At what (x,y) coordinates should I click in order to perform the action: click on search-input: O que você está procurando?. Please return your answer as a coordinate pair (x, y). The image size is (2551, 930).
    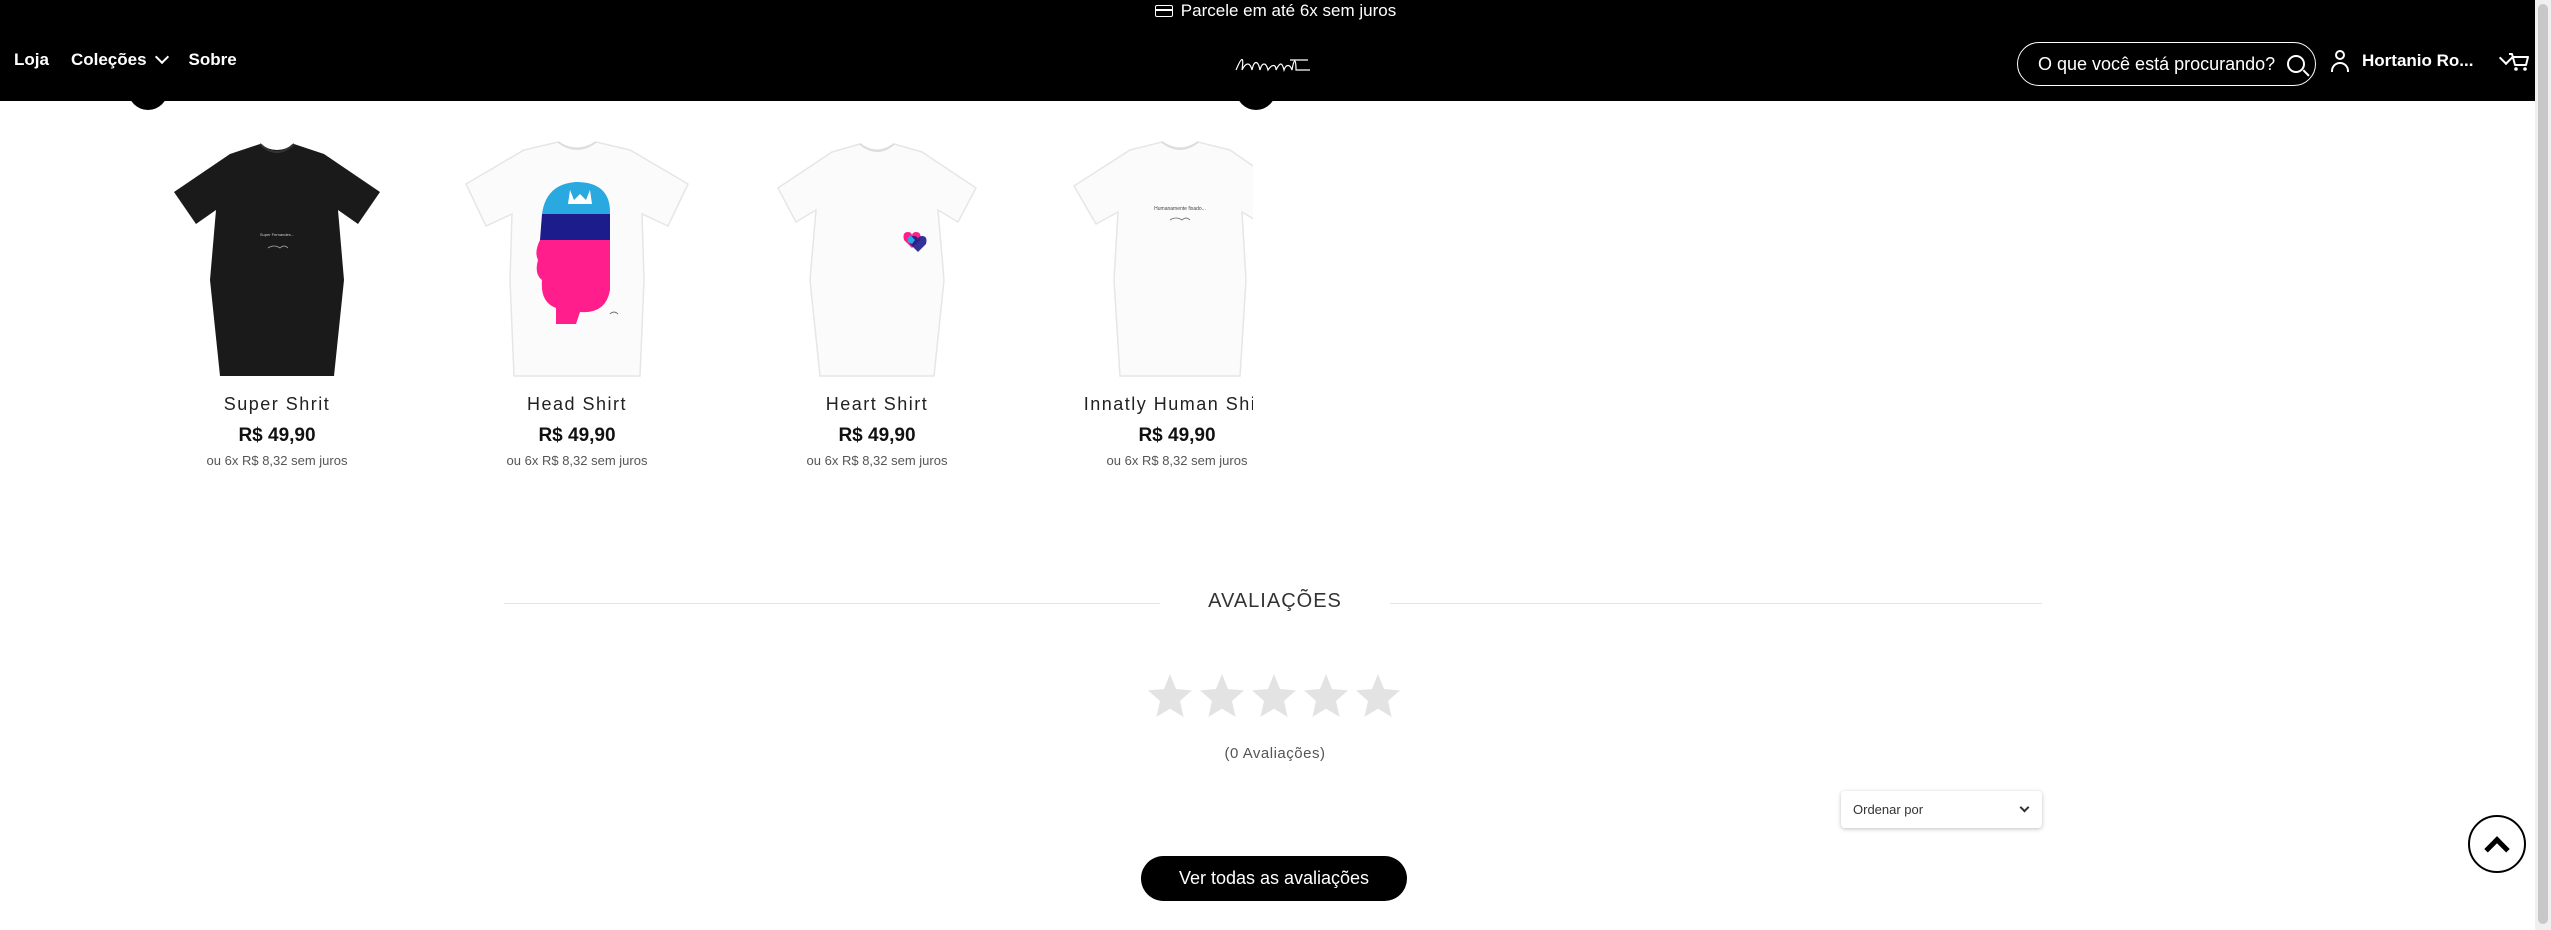
    Looking at the image, I should click on (2166, 64).